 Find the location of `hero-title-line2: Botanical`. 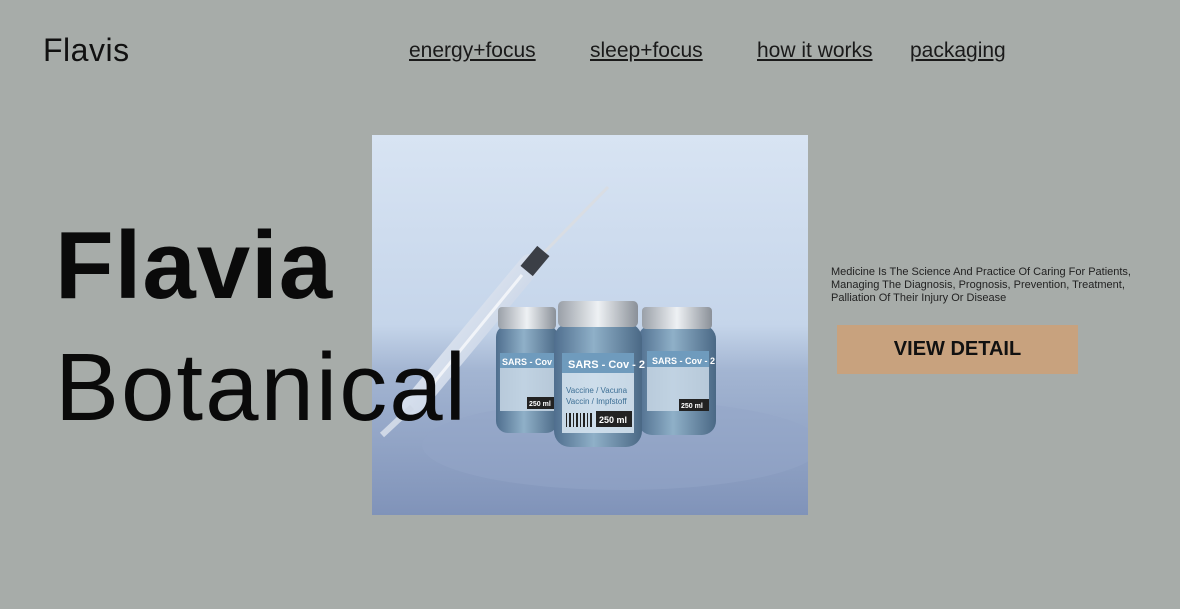

hero-title-line2: Botanical is located at coordinates (261, 387).